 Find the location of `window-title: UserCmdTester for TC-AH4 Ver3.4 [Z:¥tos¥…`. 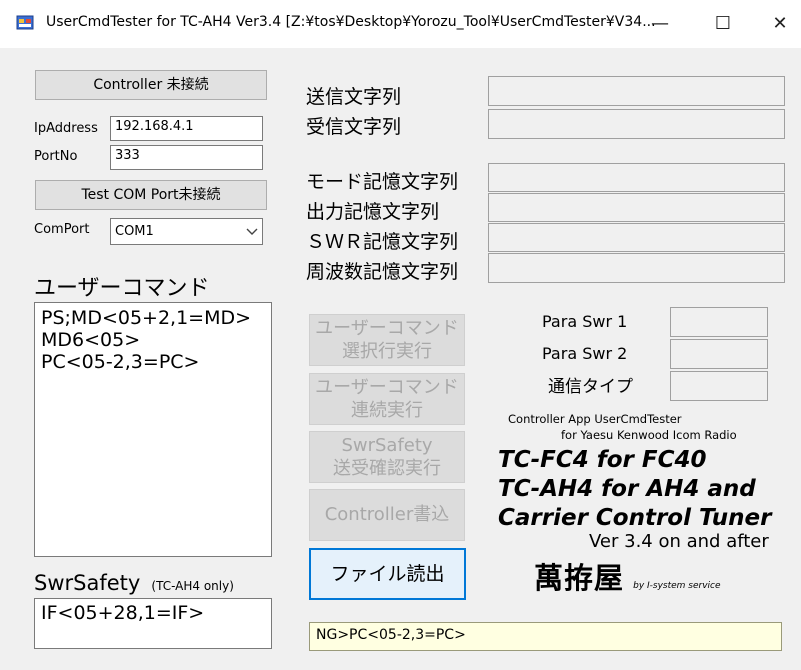

window-title: UserCmdTester for TC-AH4 Ver3.4 [Z:¥tos¥… is located at coordinates (351, 22).